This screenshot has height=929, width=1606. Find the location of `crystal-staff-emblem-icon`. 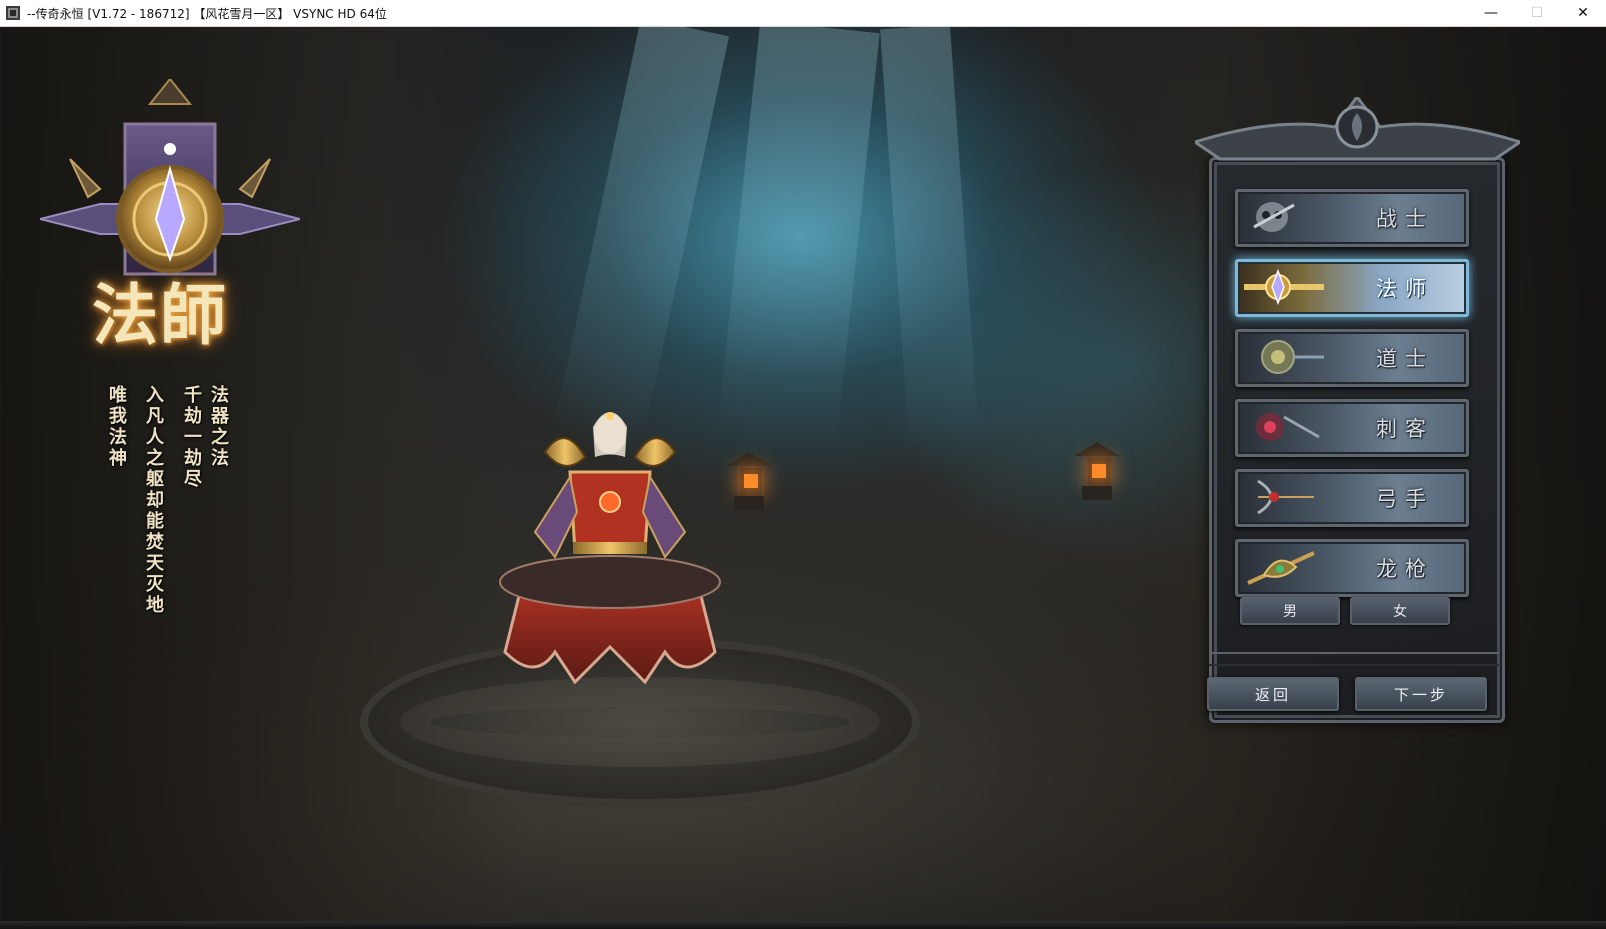

crystal-staff-emblem-icon is located at coordinates (1284, 287).